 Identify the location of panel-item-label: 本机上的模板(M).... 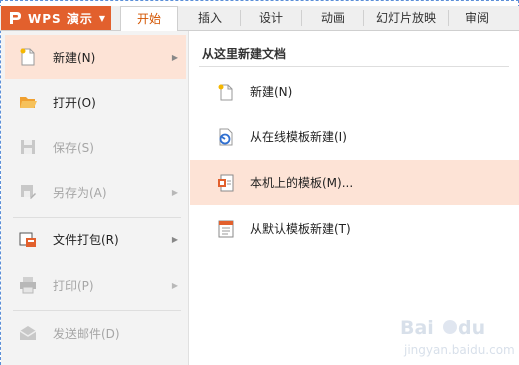
(302, 183).